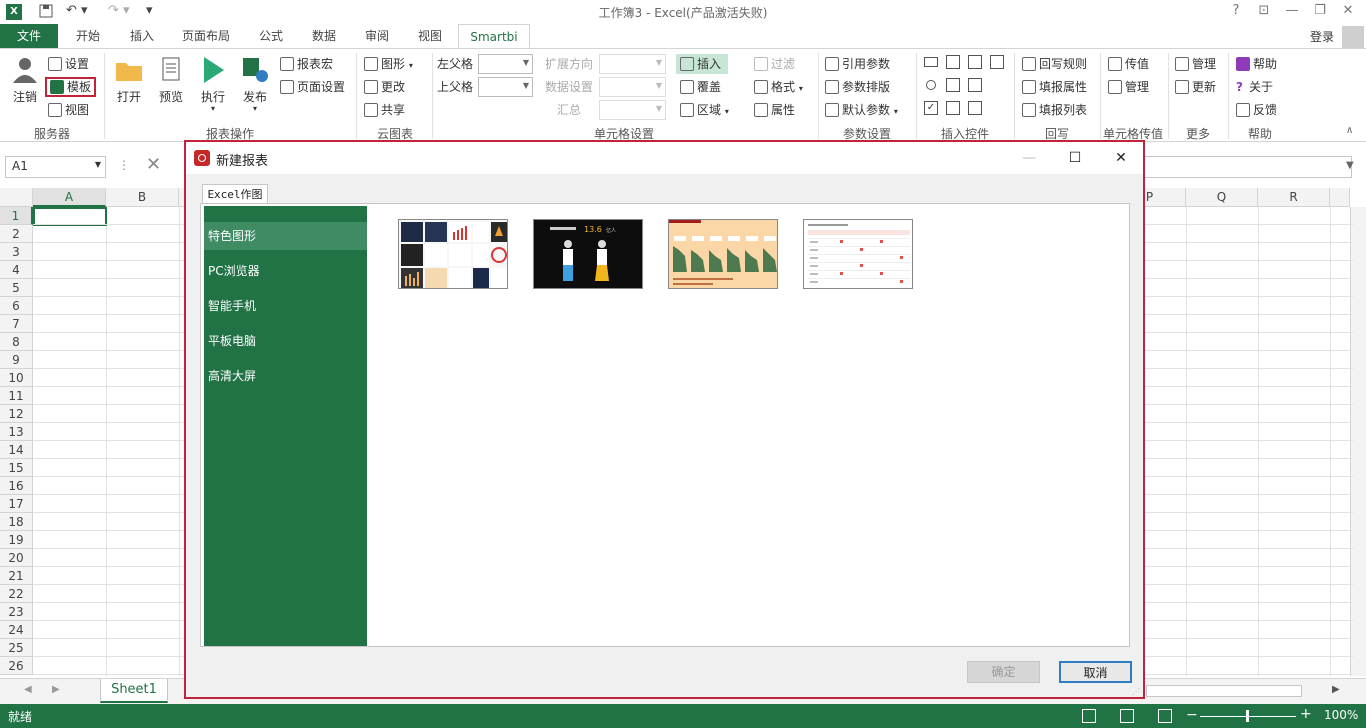  I want to click on chart-button: 图形 ▾, so click(388, 64).